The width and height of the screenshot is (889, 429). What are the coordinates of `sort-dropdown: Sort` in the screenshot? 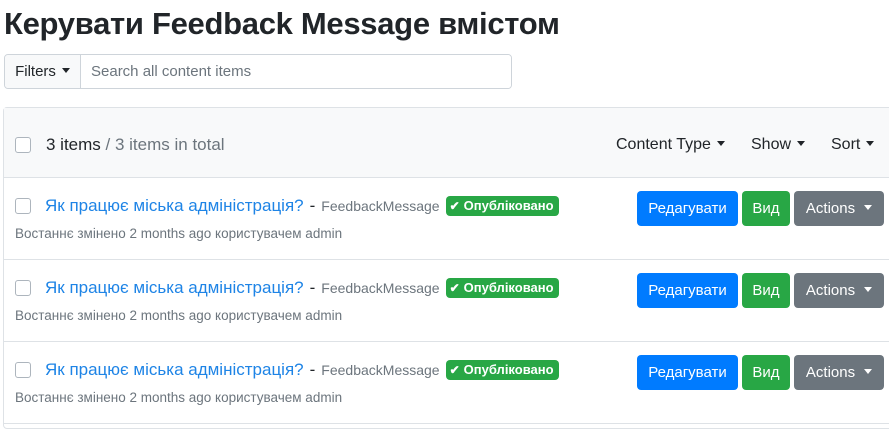 It's located at (853, 145).